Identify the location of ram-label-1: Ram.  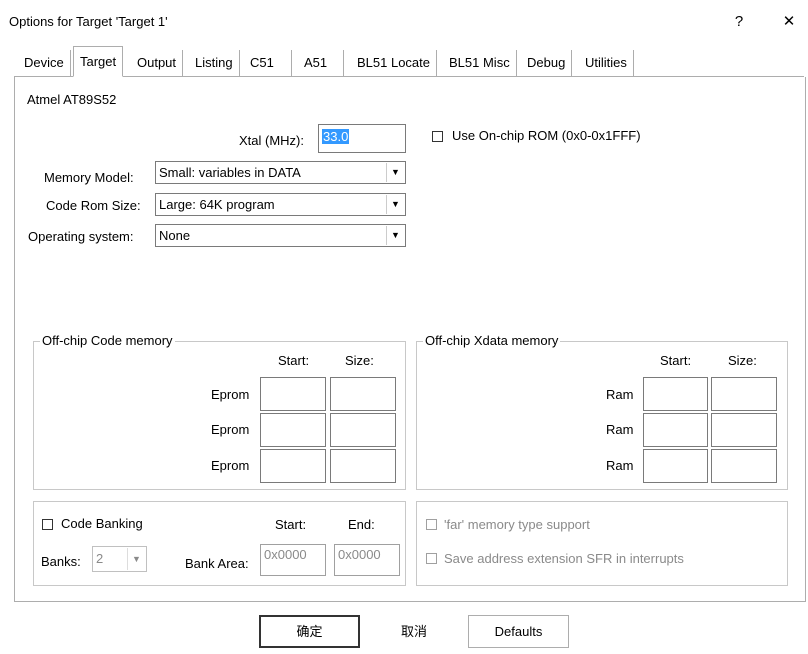
(620, 394).